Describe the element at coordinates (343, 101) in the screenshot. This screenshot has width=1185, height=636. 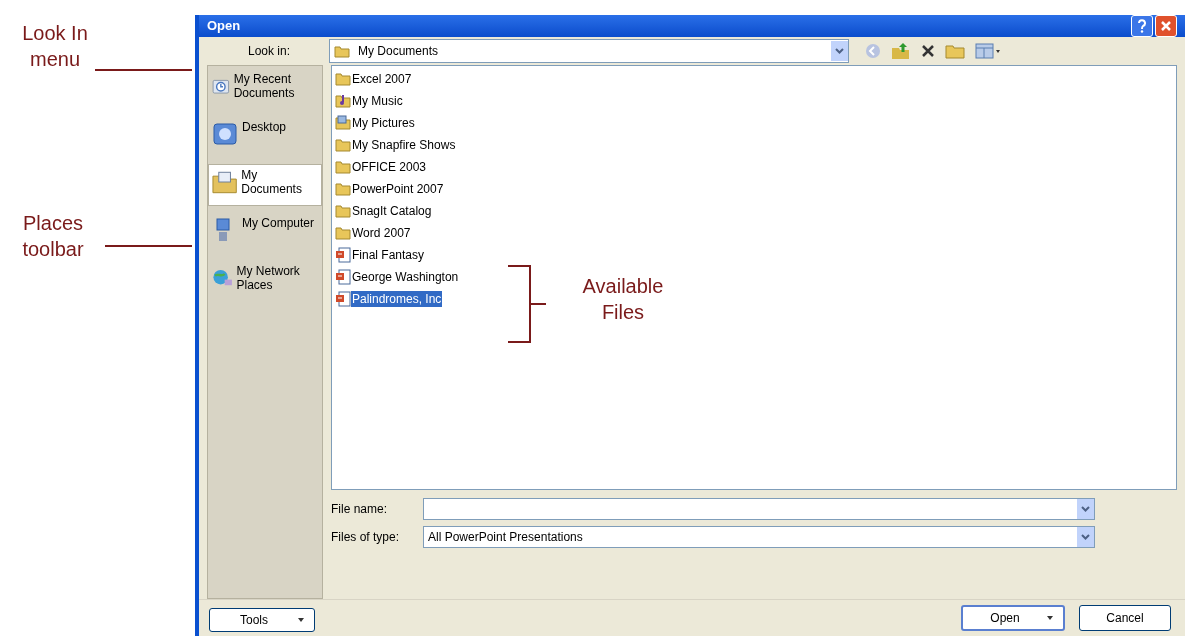
I see `music-folder-icon` at that location.